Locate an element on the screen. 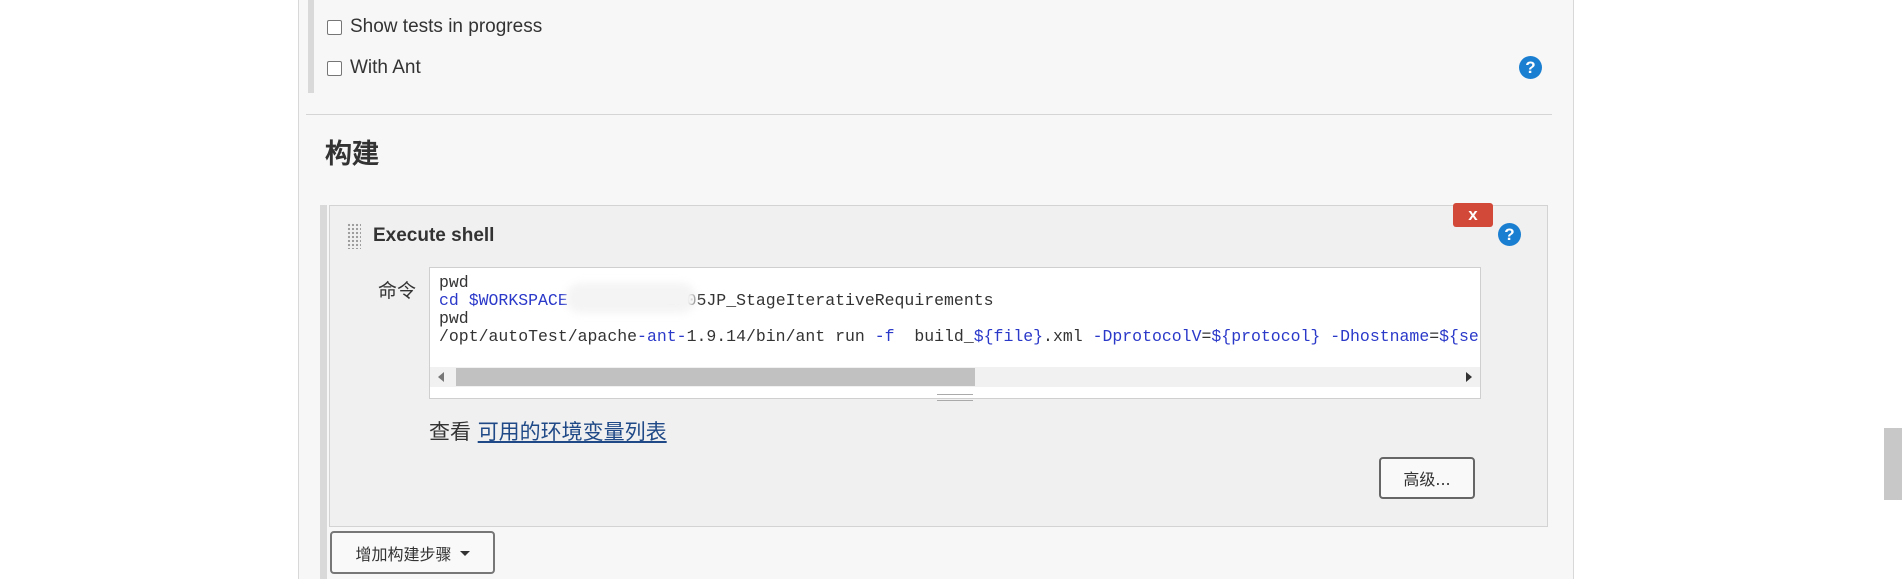 Image resolution: width=1903 pixels, height=579 pixels. scroll-left-icon is located at coordinates (441, 377).